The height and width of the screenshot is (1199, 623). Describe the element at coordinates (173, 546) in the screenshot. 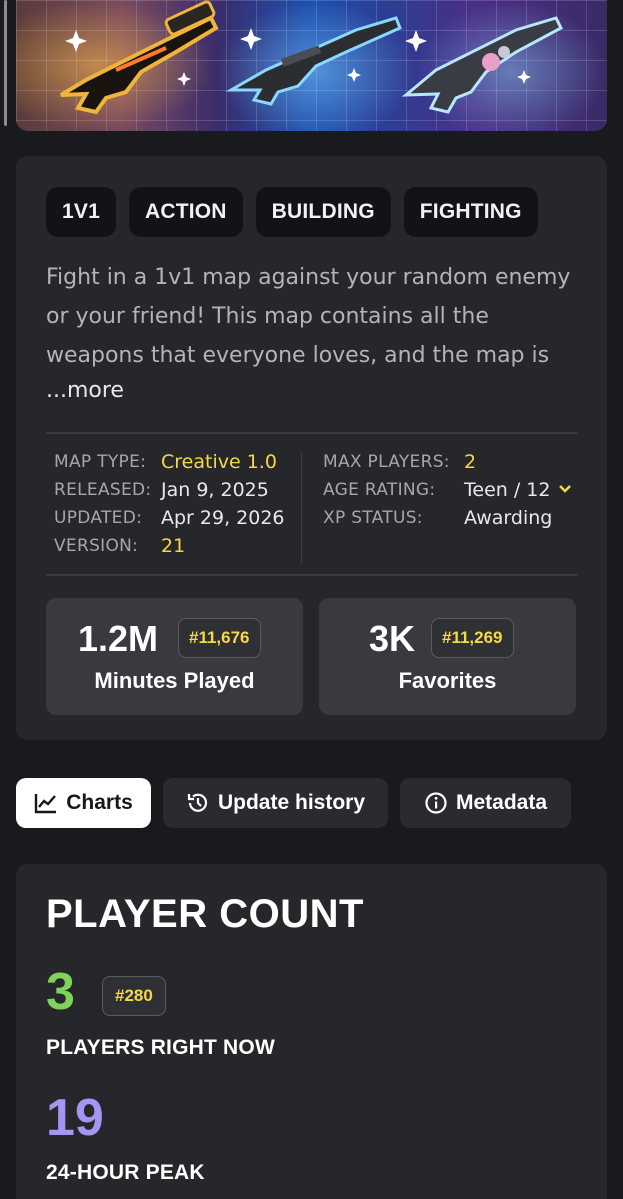

I see `meta-value: 21` at that location.